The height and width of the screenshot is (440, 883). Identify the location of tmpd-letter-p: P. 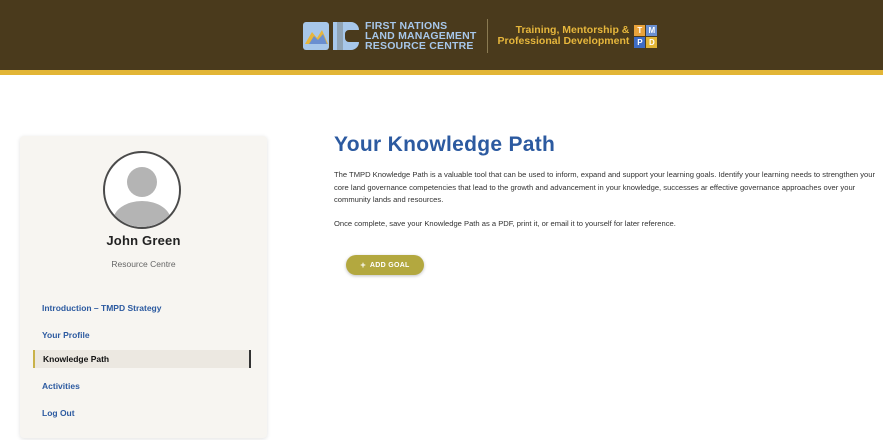
(640, 42).